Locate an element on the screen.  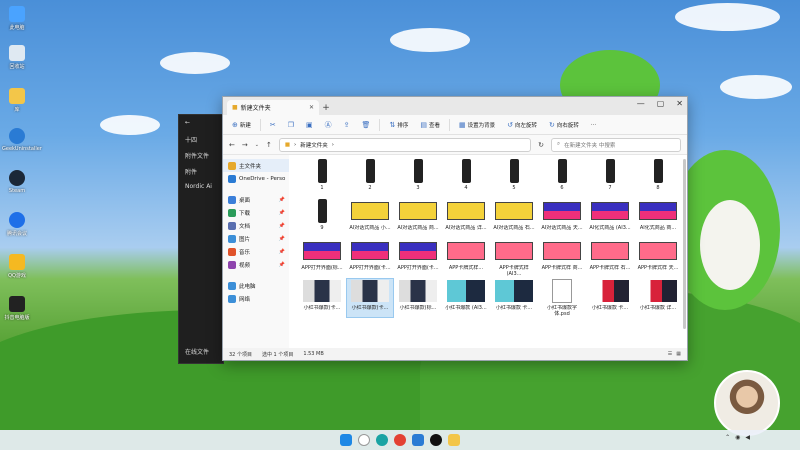
file-item: 1 is located at coordinates (322, 178).